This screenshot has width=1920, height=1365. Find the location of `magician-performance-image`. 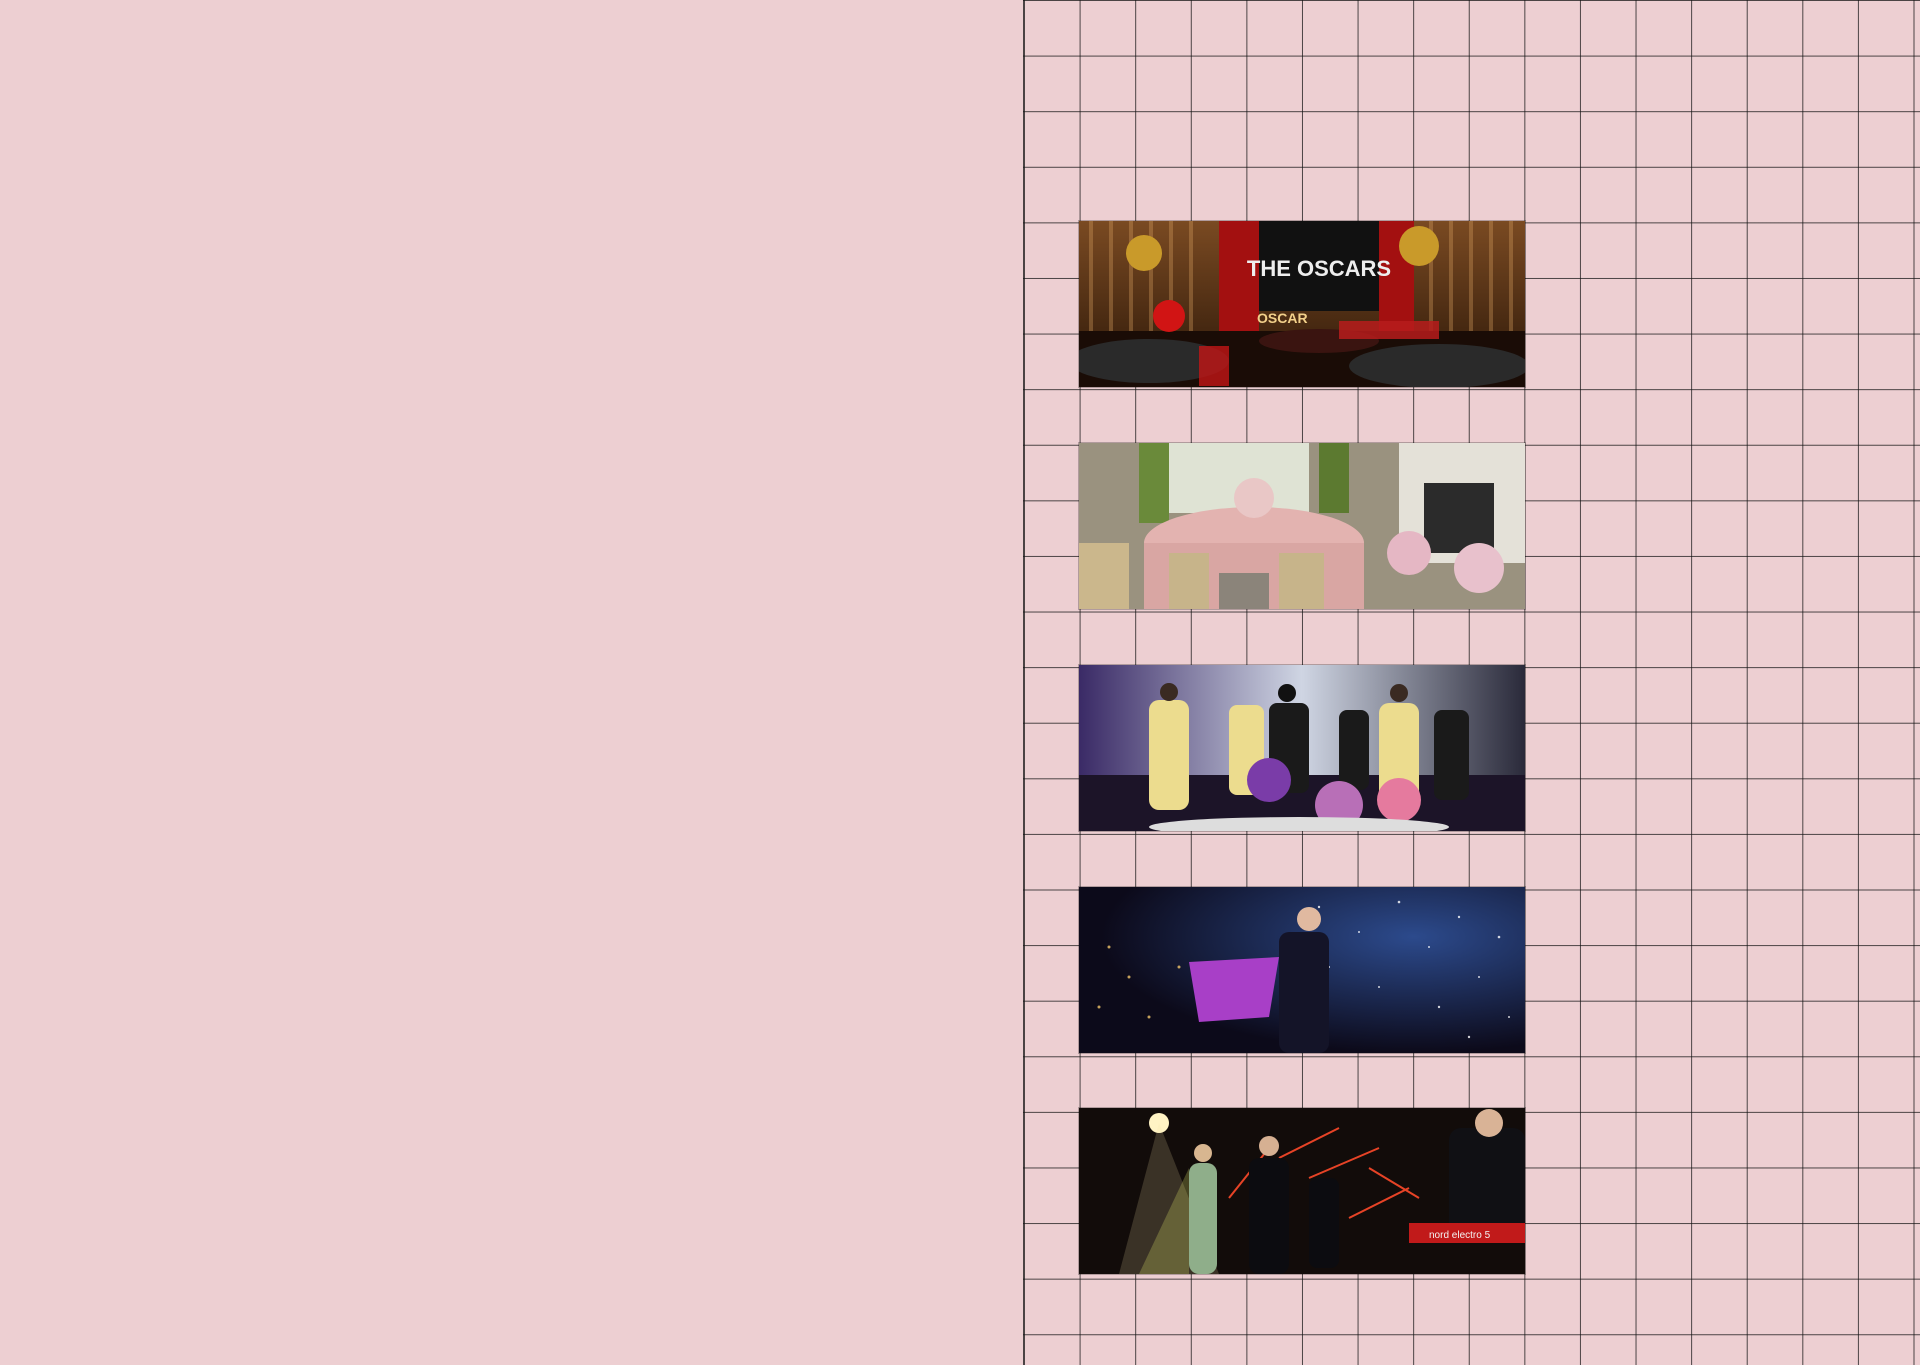

magician-performance-image is located at coordinates (1302, 970).